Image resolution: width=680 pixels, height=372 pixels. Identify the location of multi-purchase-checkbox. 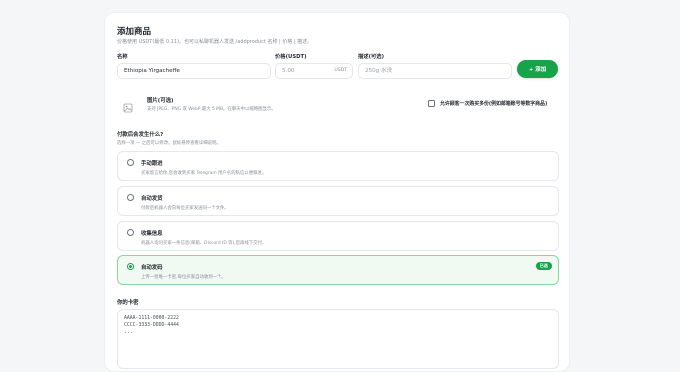
(431, 103).